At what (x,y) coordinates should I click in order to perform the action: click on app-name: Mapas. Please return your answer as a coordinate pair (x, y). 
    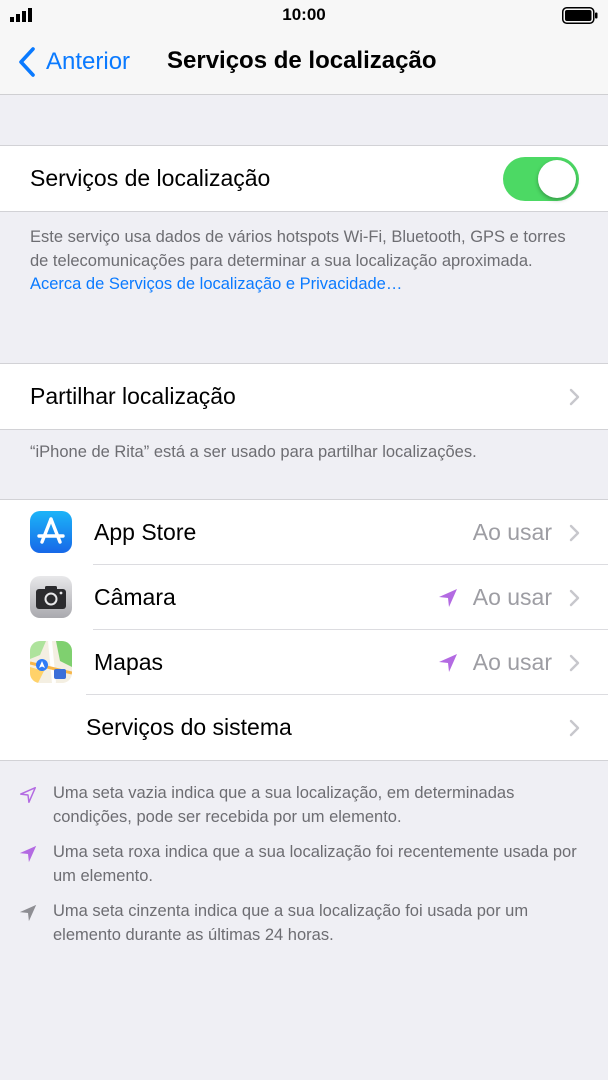
    Looking at the image, I should click on (129, 662).